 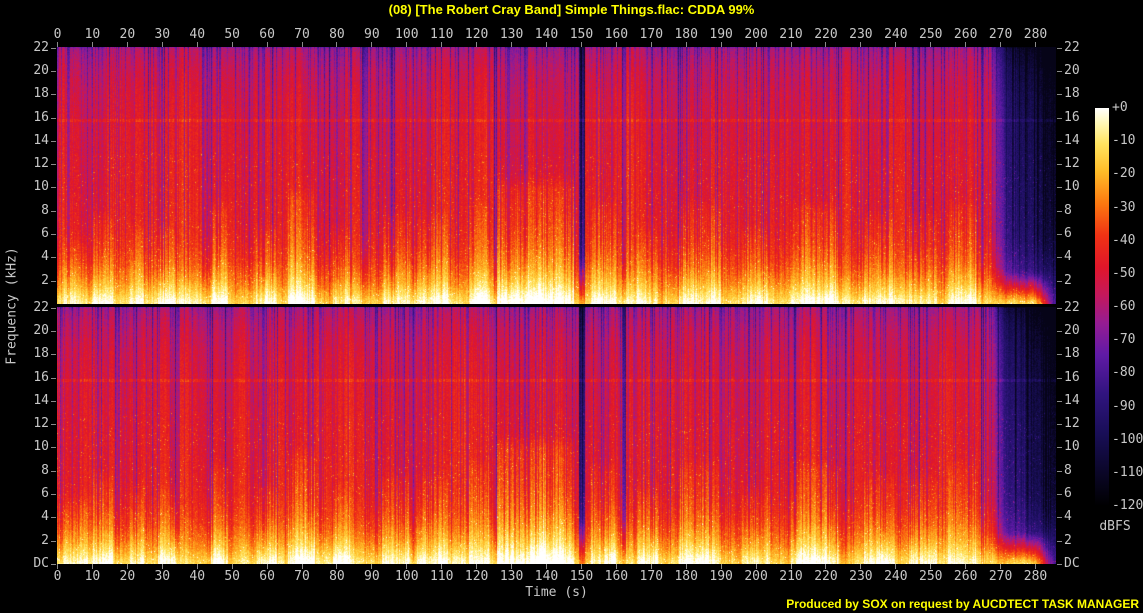 What do you see at coordinates (1127, 472) in the screenshot?
I see `colorbar-tick-label: -110` at bounding box center [1127, 472].